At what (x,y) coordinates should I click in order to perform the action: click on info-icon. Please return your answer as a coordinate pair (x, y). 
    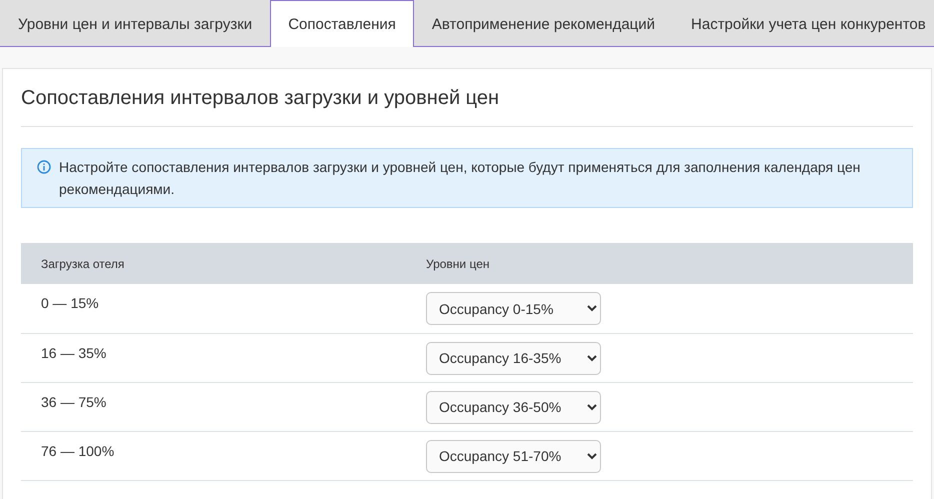
    Looking at the image, I should click on (44, 167).